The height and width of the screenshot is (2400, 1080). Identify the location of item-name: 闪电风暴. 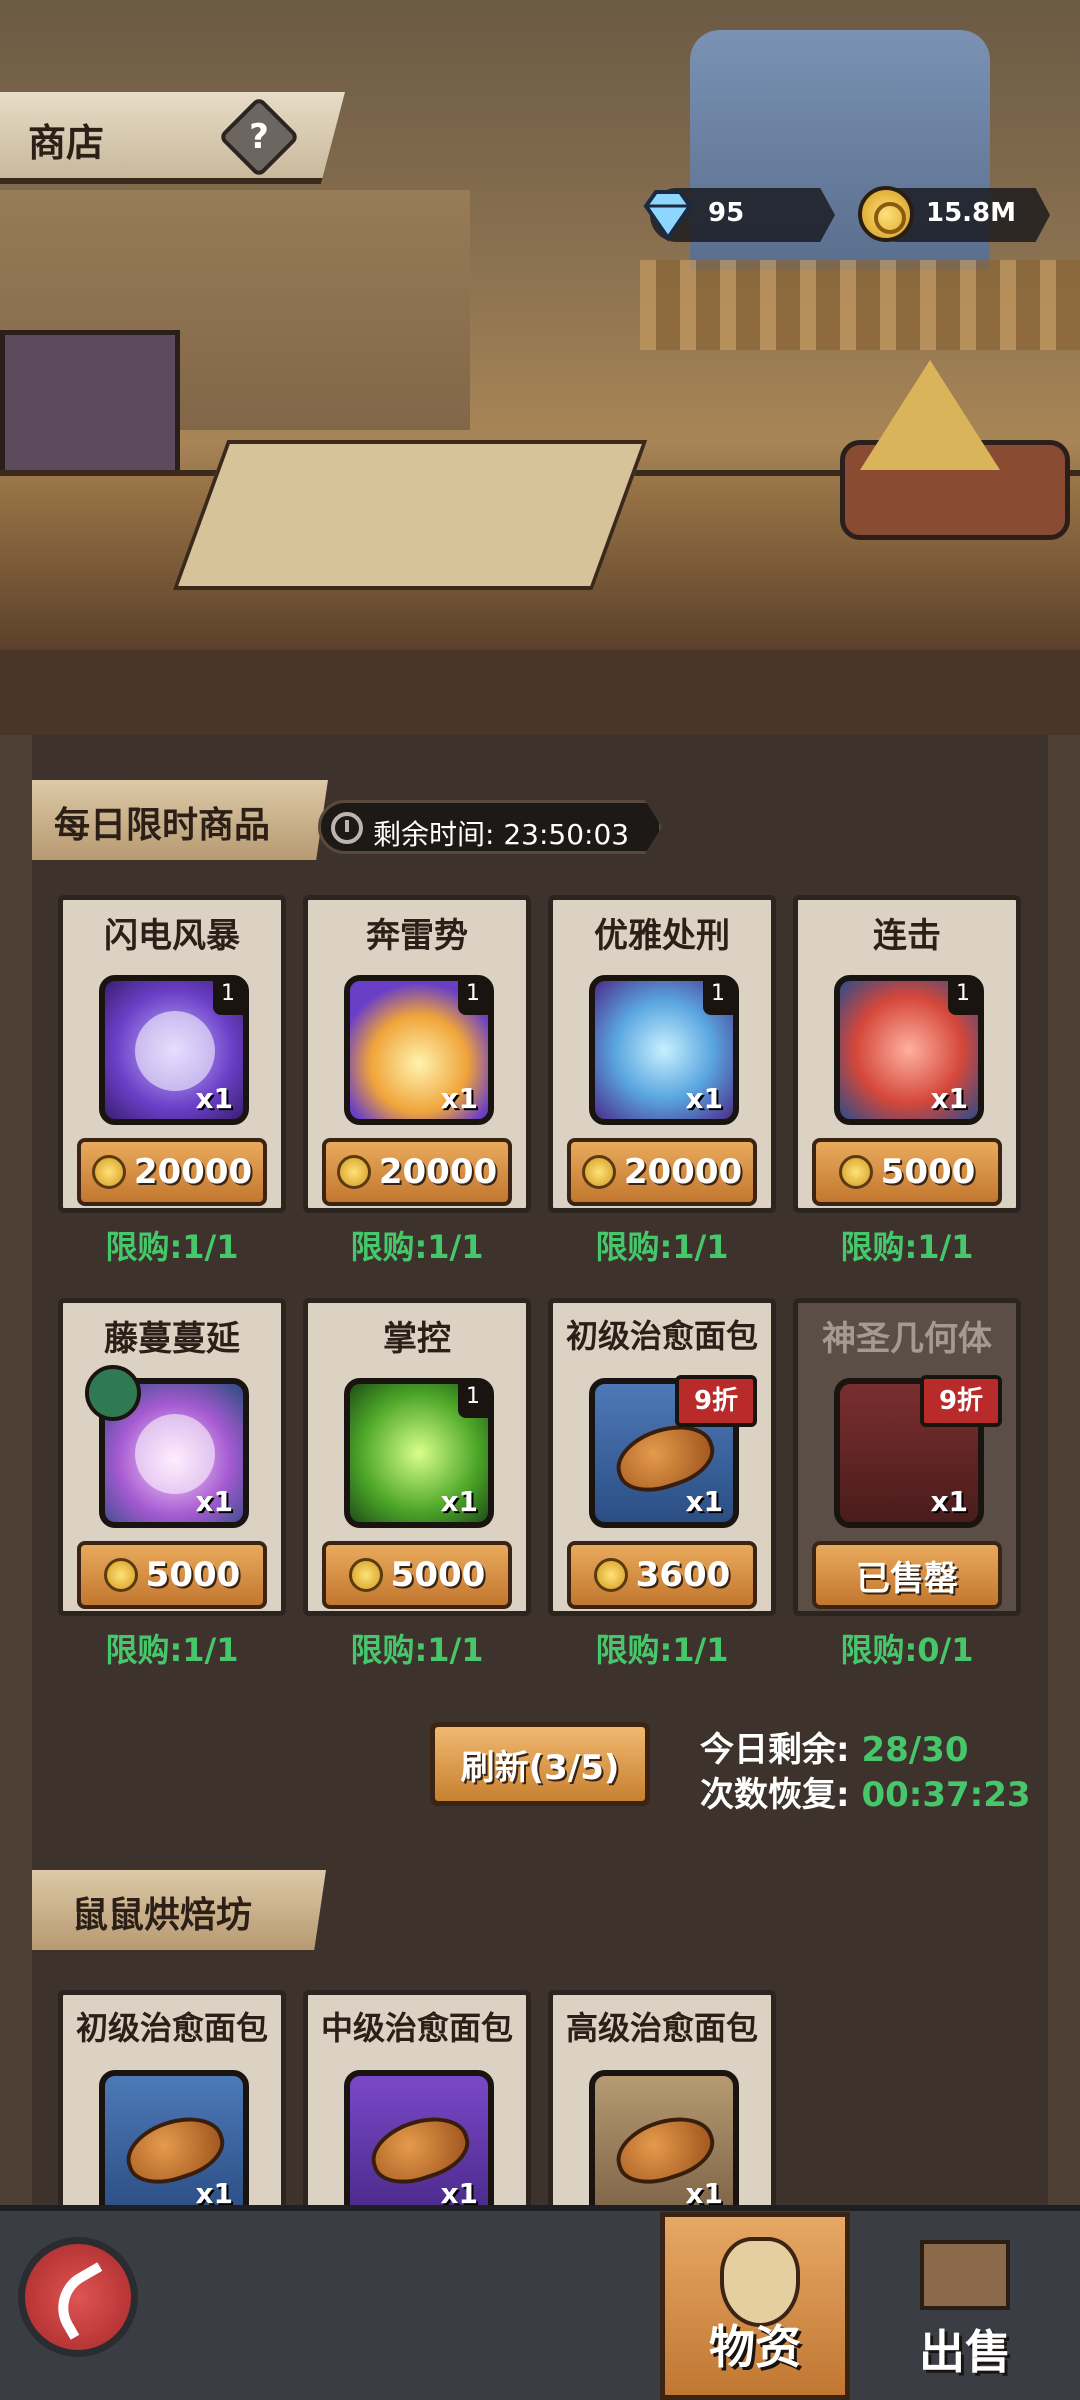
(172, 936).